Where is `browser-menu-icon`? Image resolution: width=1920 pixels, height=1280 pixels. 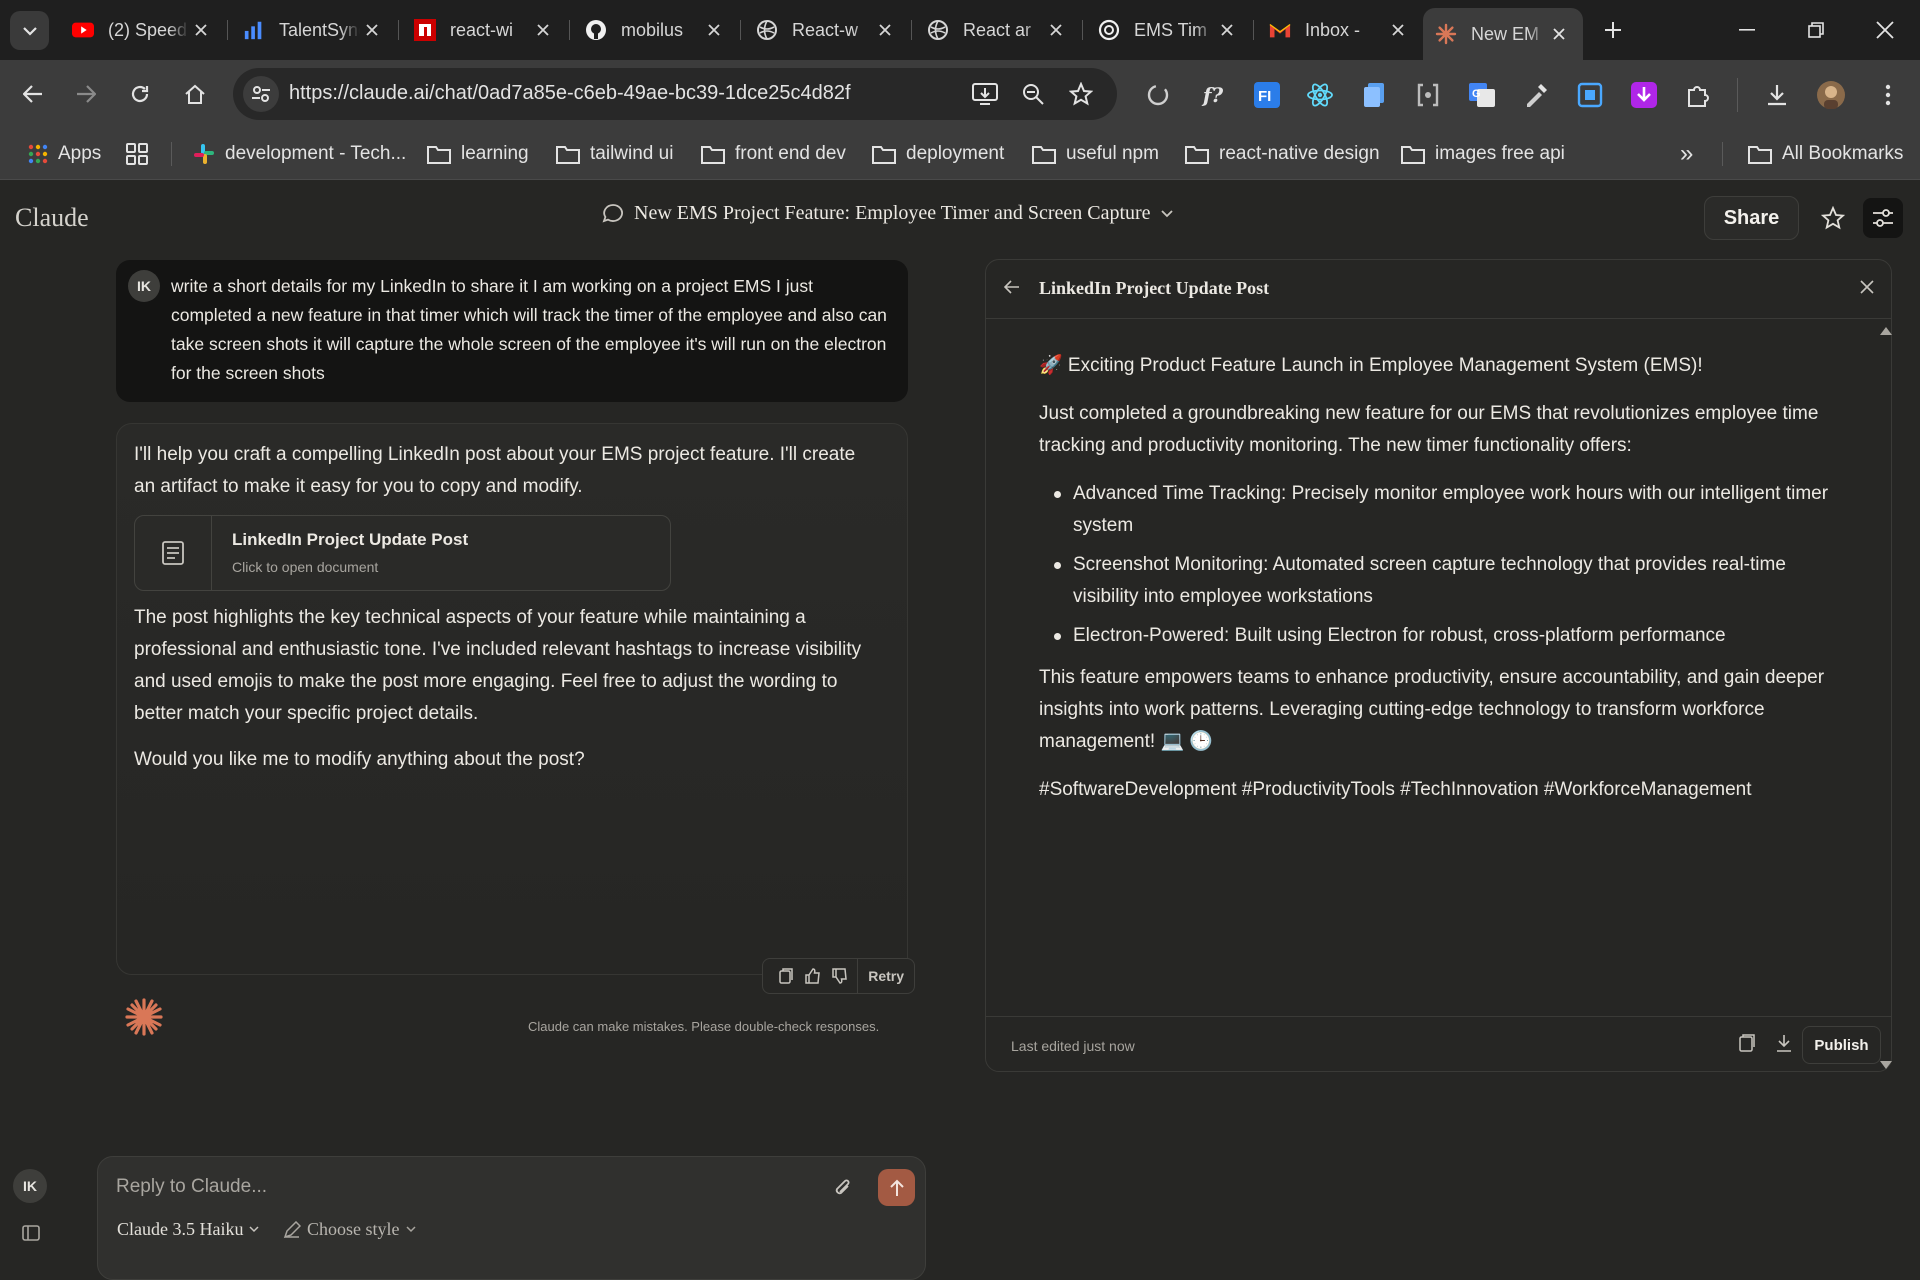 browser-menu-icon is located at coordinates (1888, 95).